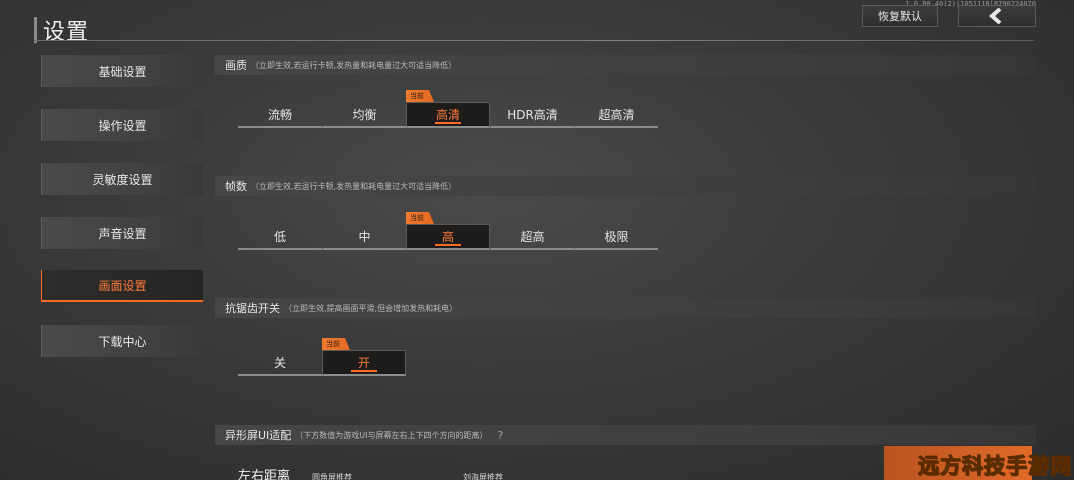 This screenshot has height=480, width=1074. Describe the element at coordinates (447, 237) in the screenshot. I see `option-label: 高` at that location.